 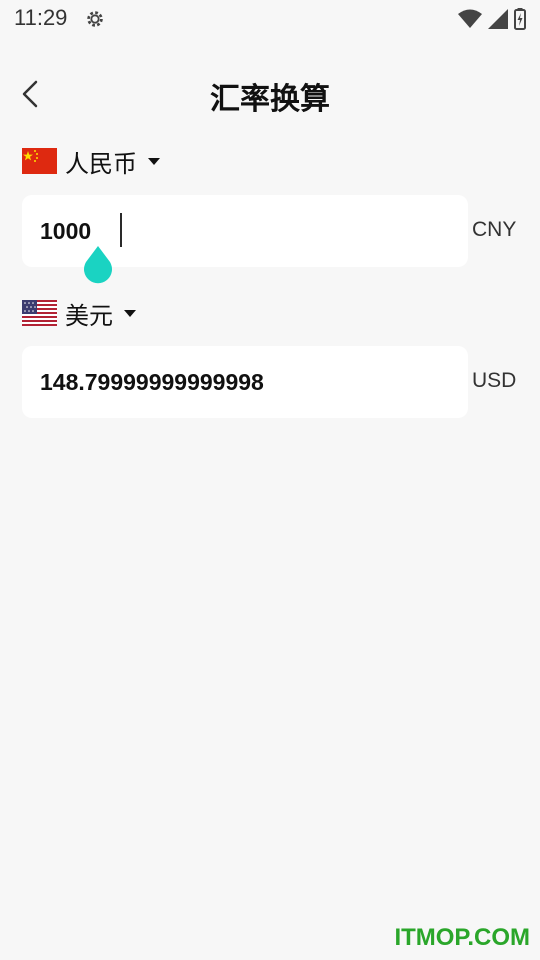 What do you see at coordinates (39, 313) in the screenshot?
I see `usa-flag-icon` at bounding box center [39, 313].